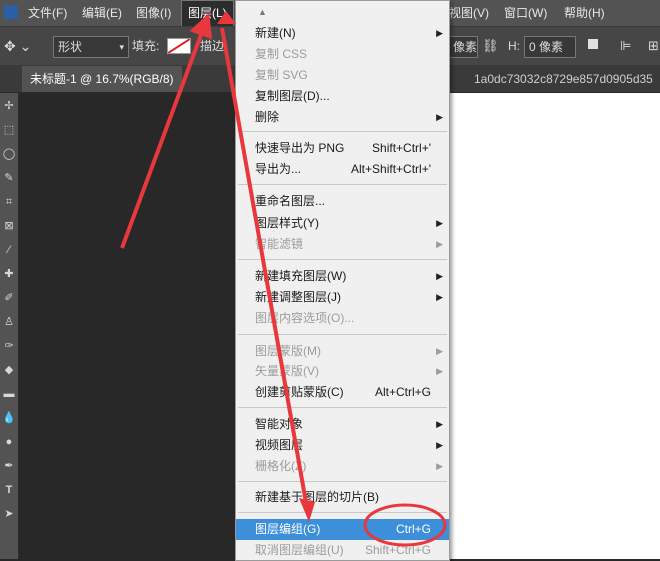  I want to click on tab-untitled: 未标题-1 @ 16.7%(RGB/8), so click(102, 79).